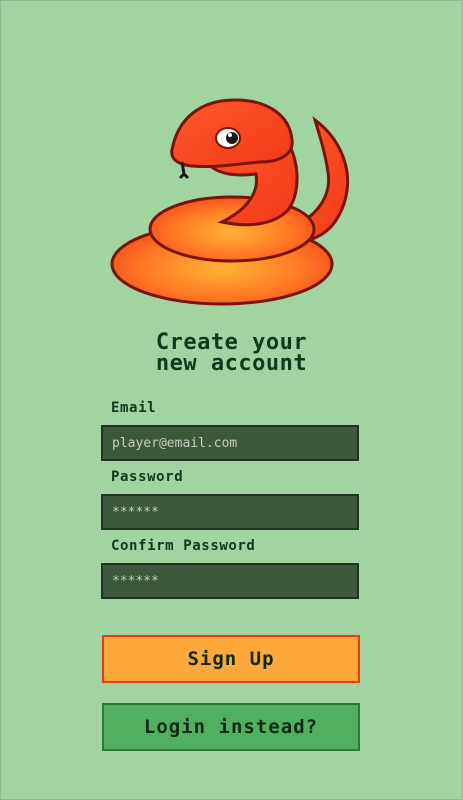 The image size is (463, 800). What do you see at coordinates (230, 581) in the screenshot?
I see `confirm-password-field` at bounding box center [230, 581].